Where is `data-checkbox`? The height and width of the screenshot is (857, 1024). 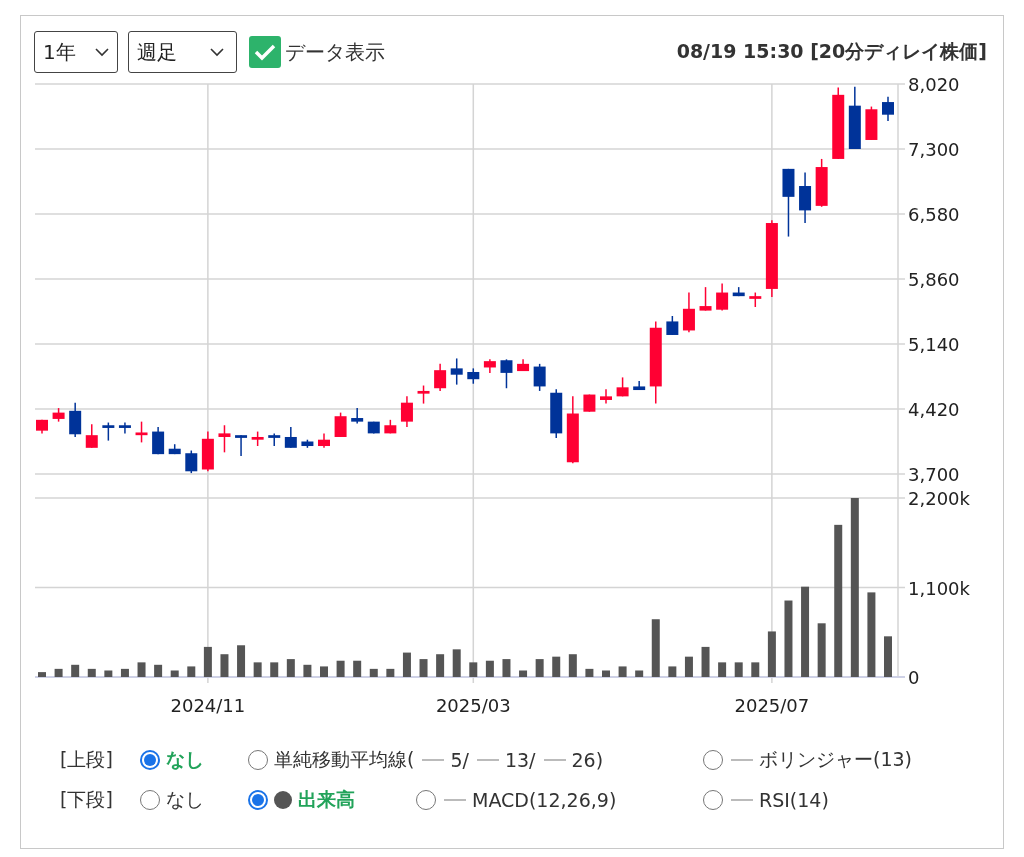
data-checkbox is located at coordinates (265, 52).